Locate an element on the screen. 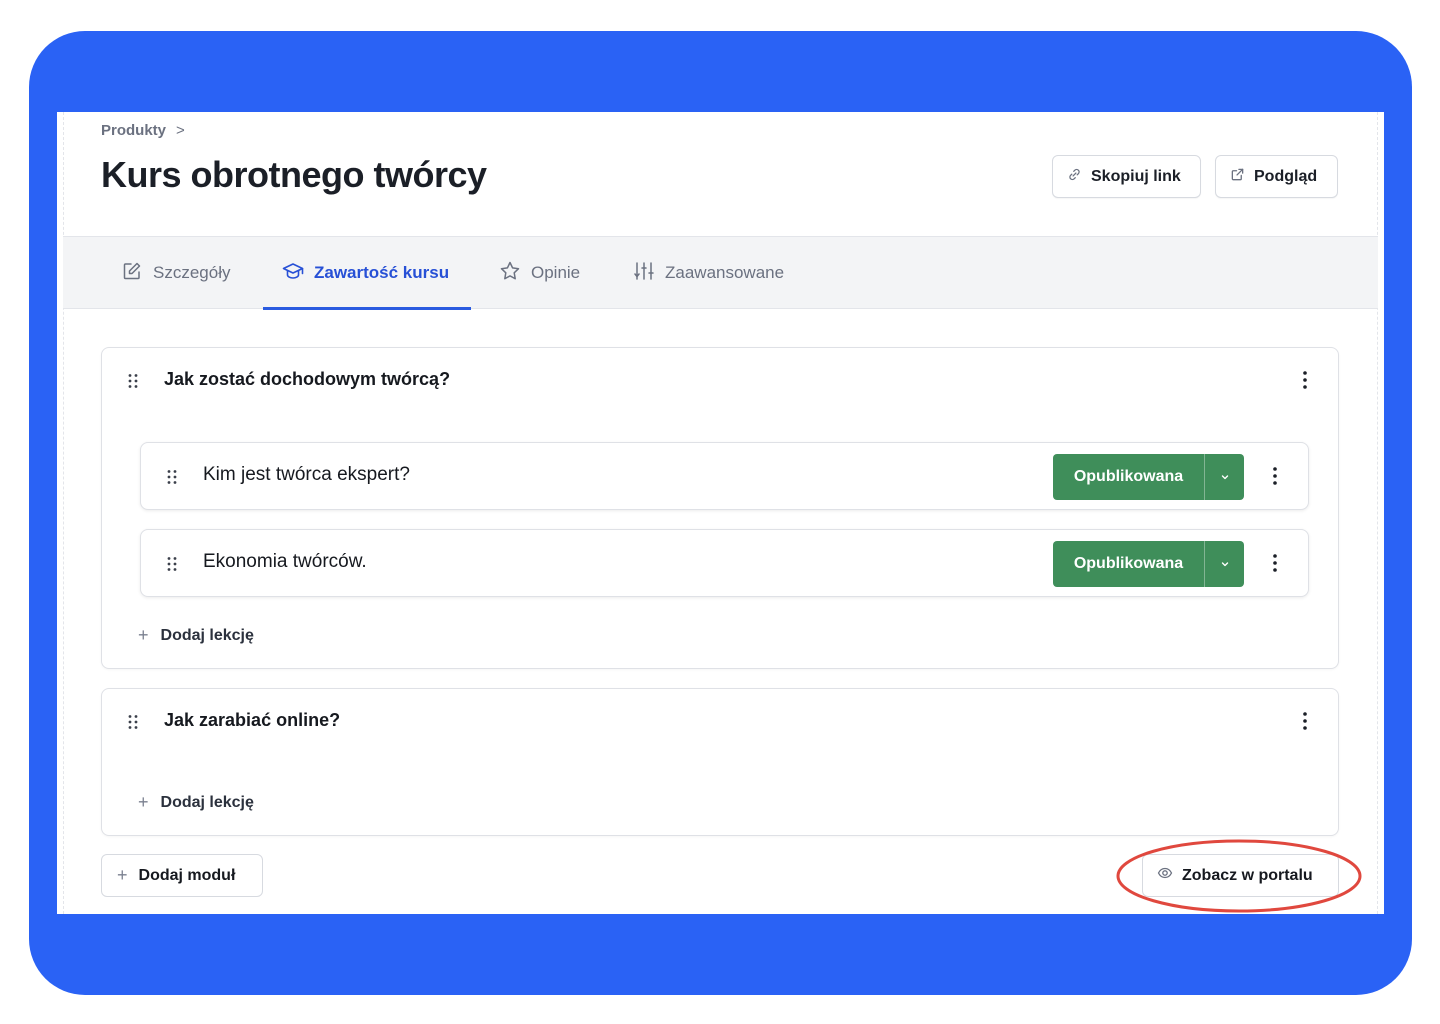 This screenshot has height=1024, width=1440. star-icon is located at coordinates (510, 273).